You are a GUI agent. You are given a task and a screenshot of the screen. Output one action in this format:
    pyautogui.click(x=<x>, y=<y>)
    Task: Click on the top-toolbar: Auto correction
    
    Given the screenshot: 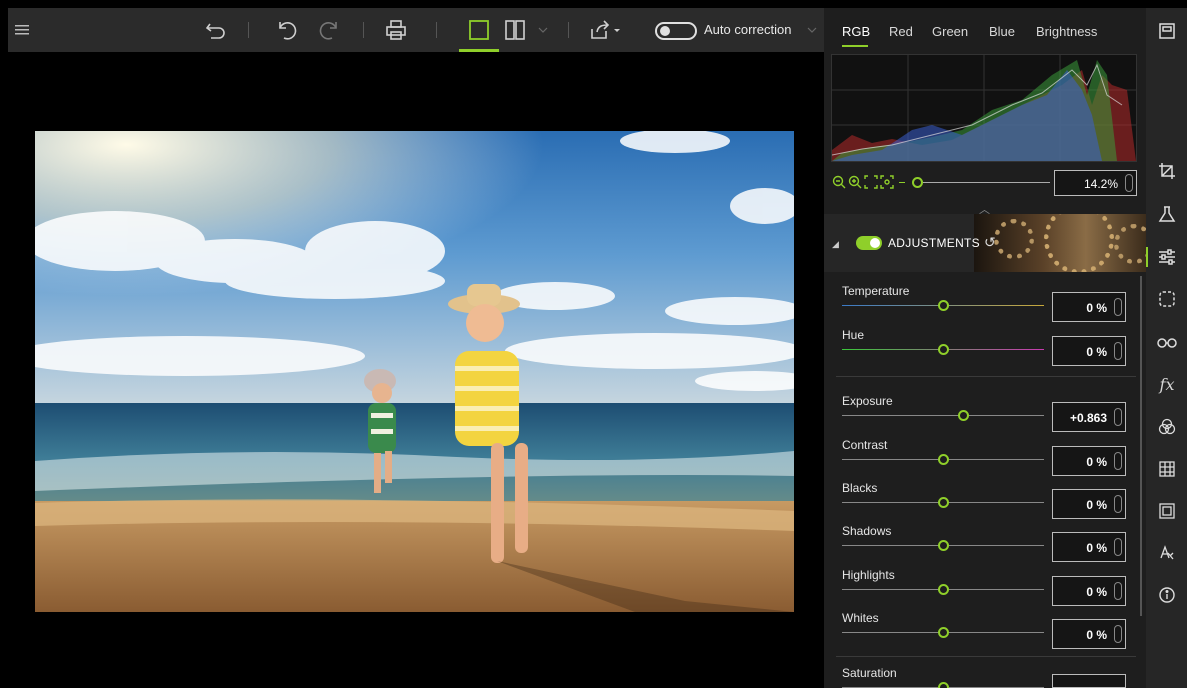 What is the action you would take?
    pyautogui.click(x=416, y=30)
    